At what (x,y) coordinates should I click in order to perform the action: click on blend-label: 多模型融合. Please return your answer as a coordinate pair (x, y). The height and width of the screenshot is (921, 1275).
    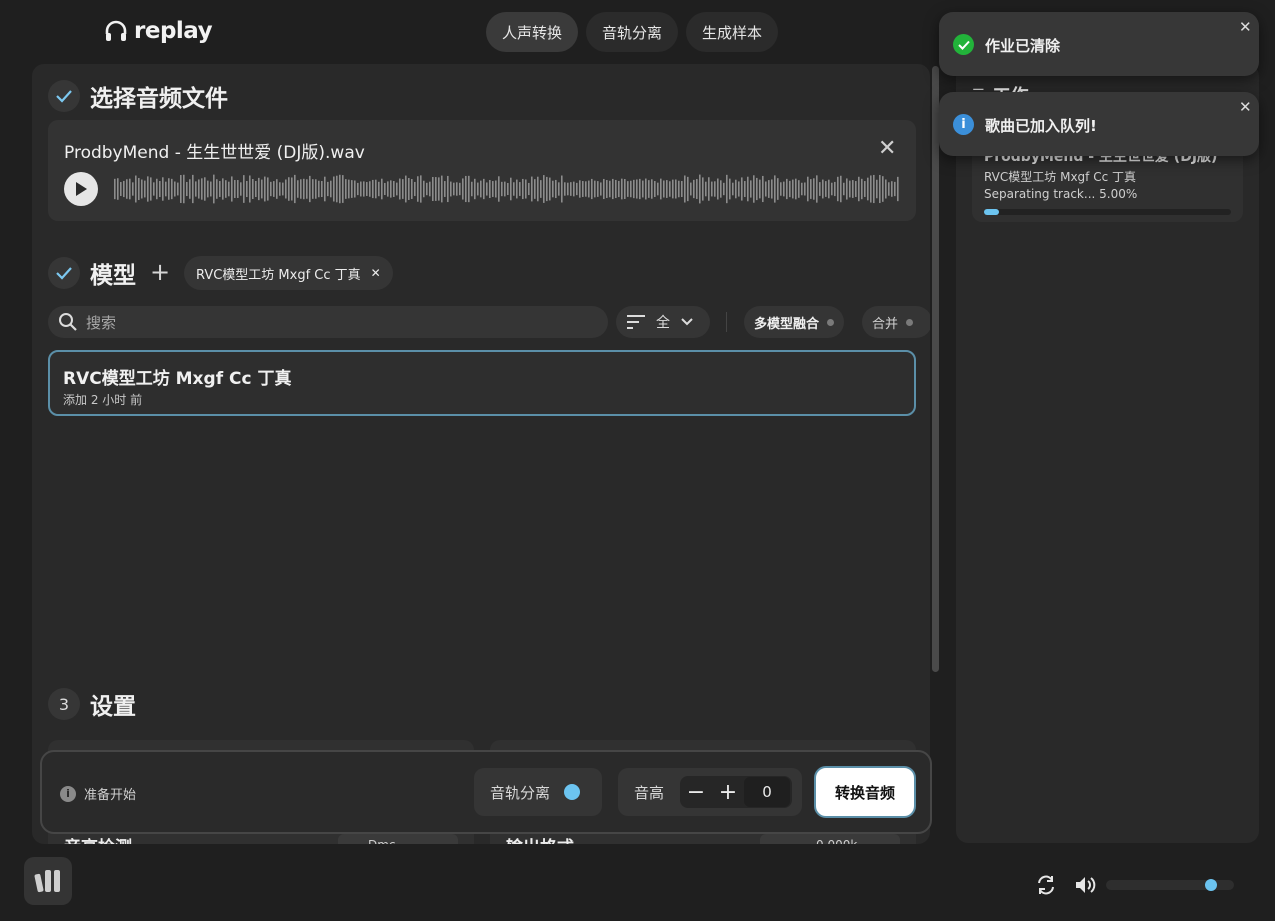
    Looking at the image, I should click on (787, 324).